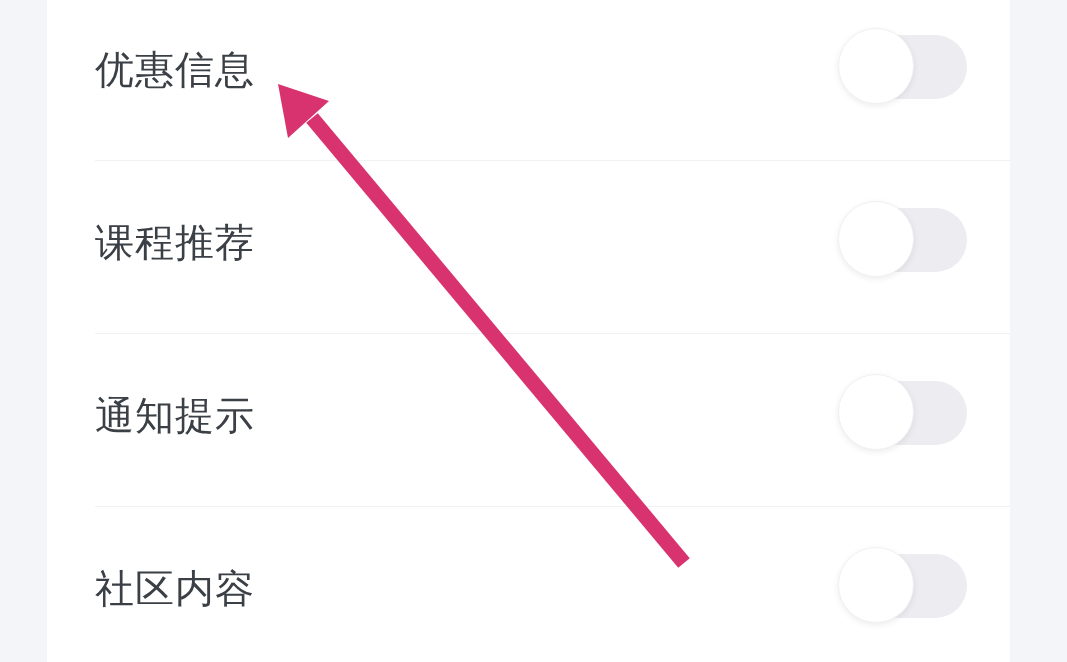 This screenshot has height=662, width=1067. I want to click on setting-label: 课程推荐, so click(175, 243).